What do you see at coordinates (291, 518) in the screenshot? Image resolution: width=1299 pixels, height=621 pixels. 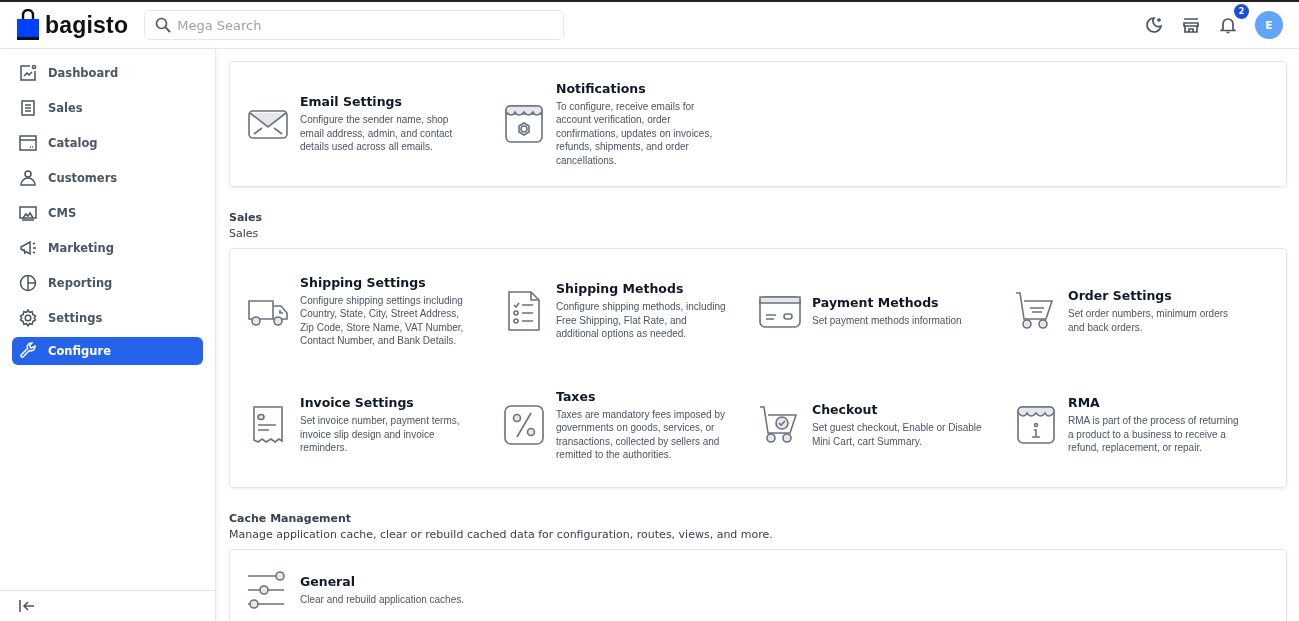 I see `section-title: Cache Management` at bounding box center [291, 518].